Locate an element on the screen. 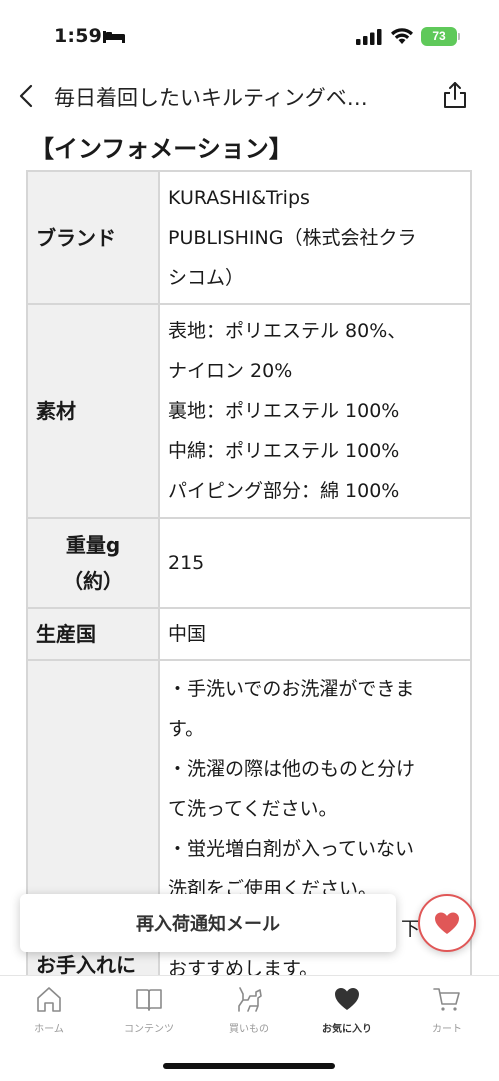  section-heading: 【インフォメーション】 is located at coordinates (161, 149).